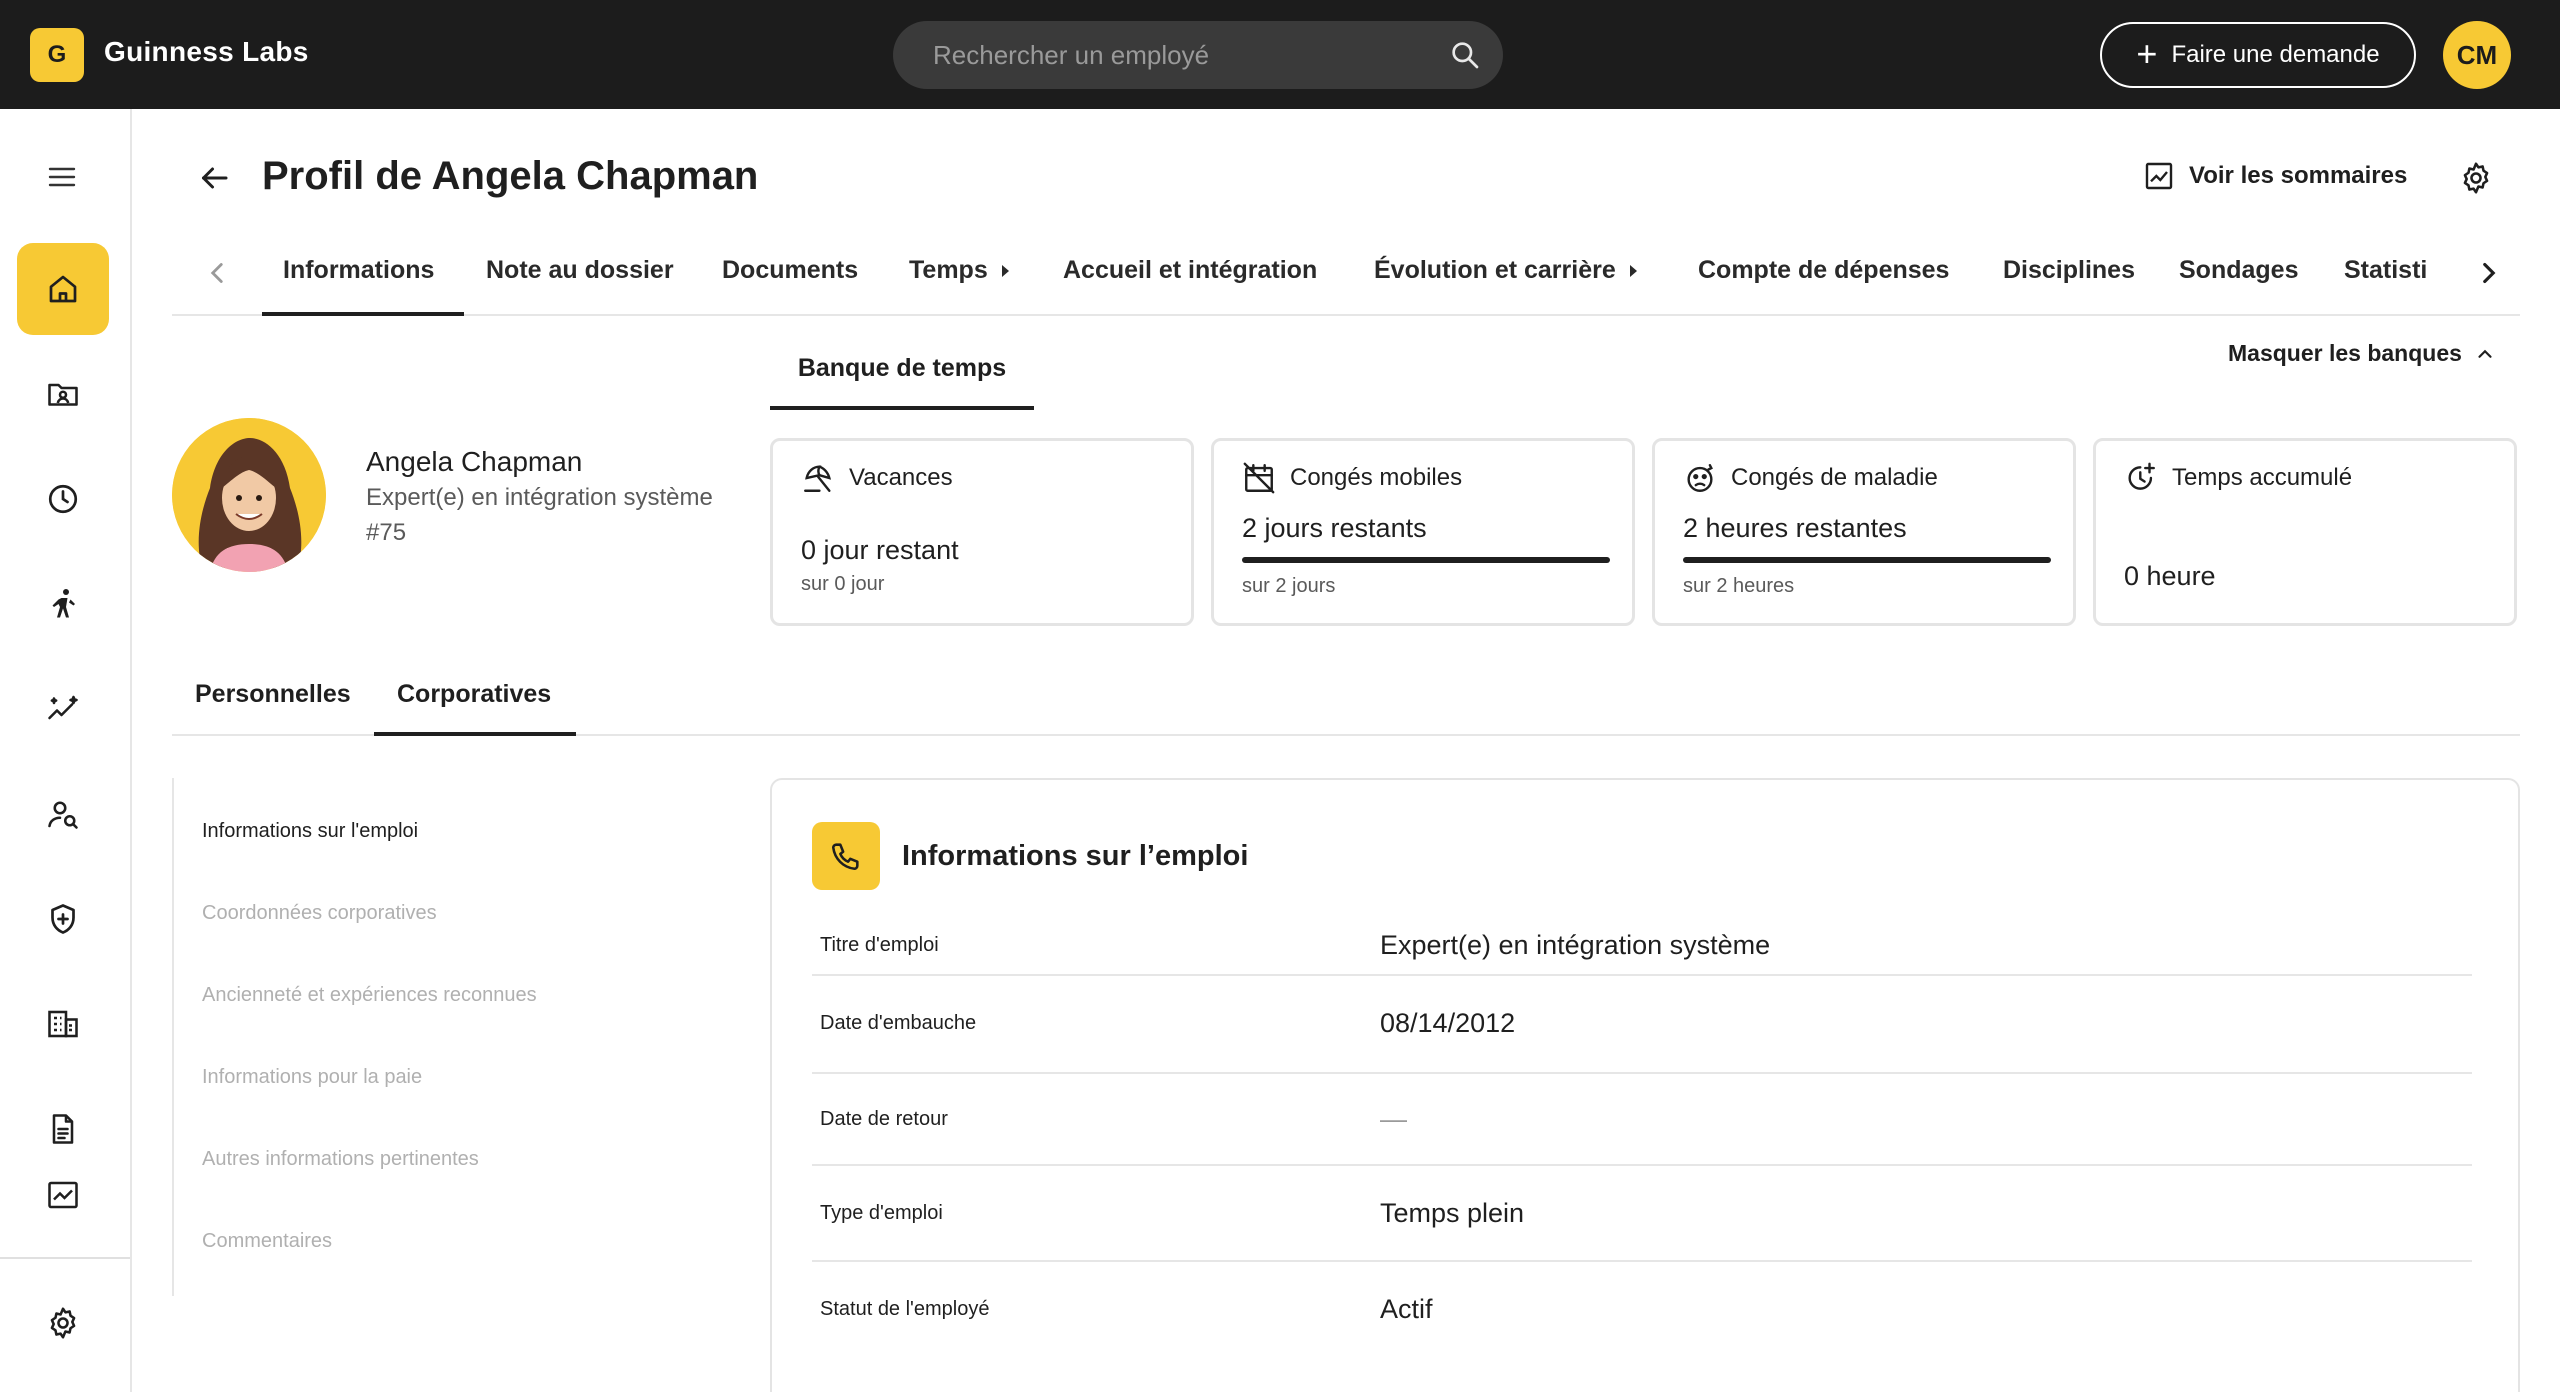 The width and height of the screenshot is (2560, 1392). I want to click on brand-name: Guinness Labs, so click(206, 51).